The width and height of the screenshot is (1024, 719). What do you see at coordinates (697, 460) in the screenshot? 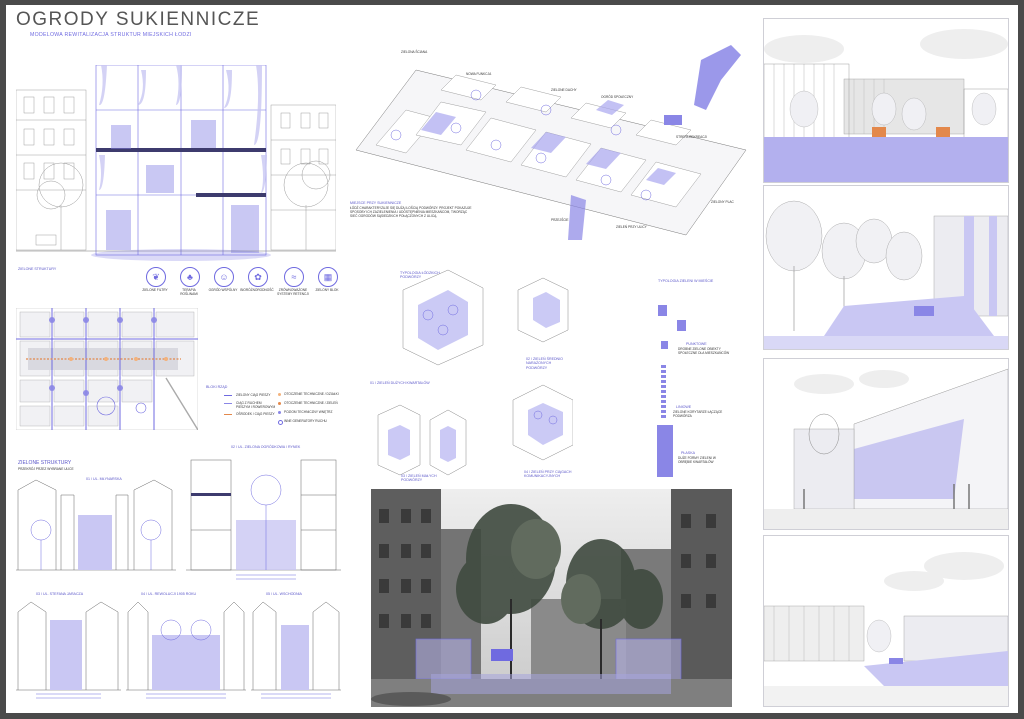
I see `green-type-desc: DUŻE FORMY ZIELENI W OBRĘBIE KWARTAŁÓW` at bounding box center [697, 460].